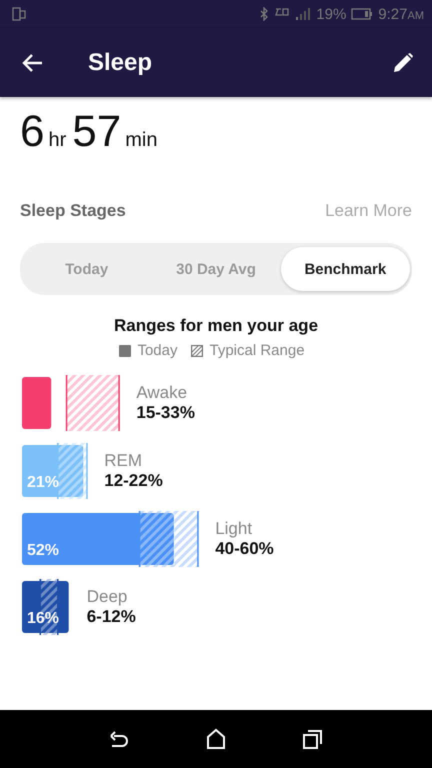 This screenshot has width=432, height=768. What do you see at coordinates (57, 140) in the screenshot?
I see `hours-unit: hr` at bounding box center [57, 140].